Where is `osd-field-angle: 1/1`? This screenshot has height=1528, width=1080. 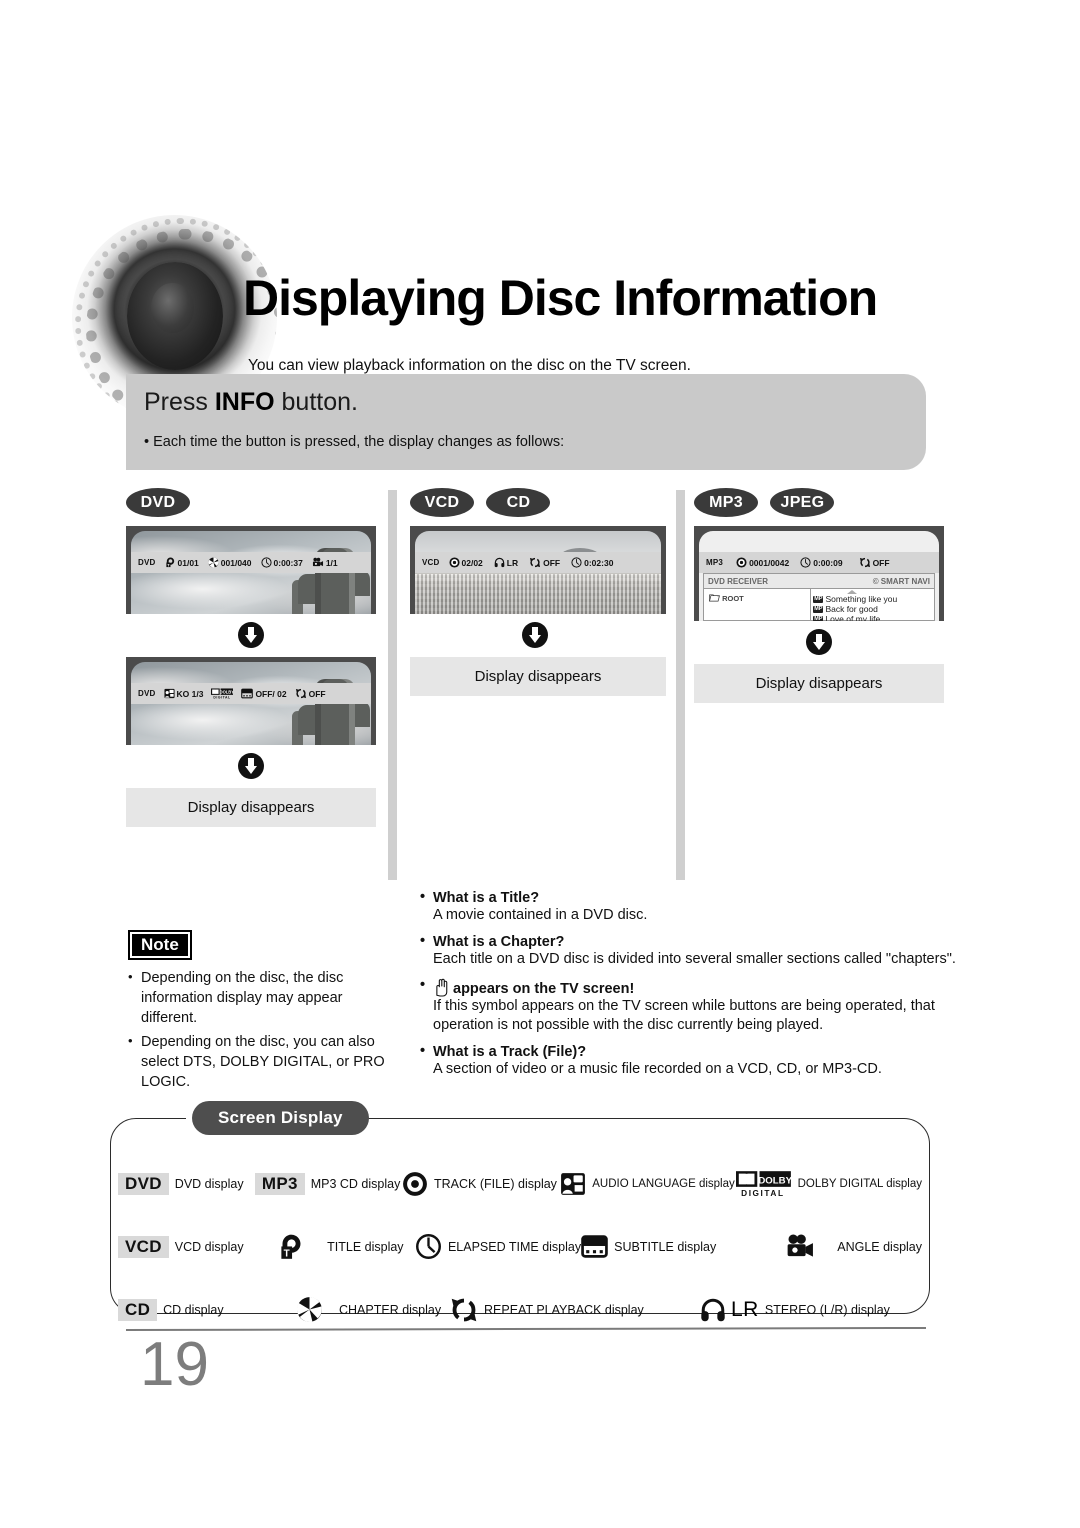
osd-field-angle: 1/1 is located at coordinates (325, 562).